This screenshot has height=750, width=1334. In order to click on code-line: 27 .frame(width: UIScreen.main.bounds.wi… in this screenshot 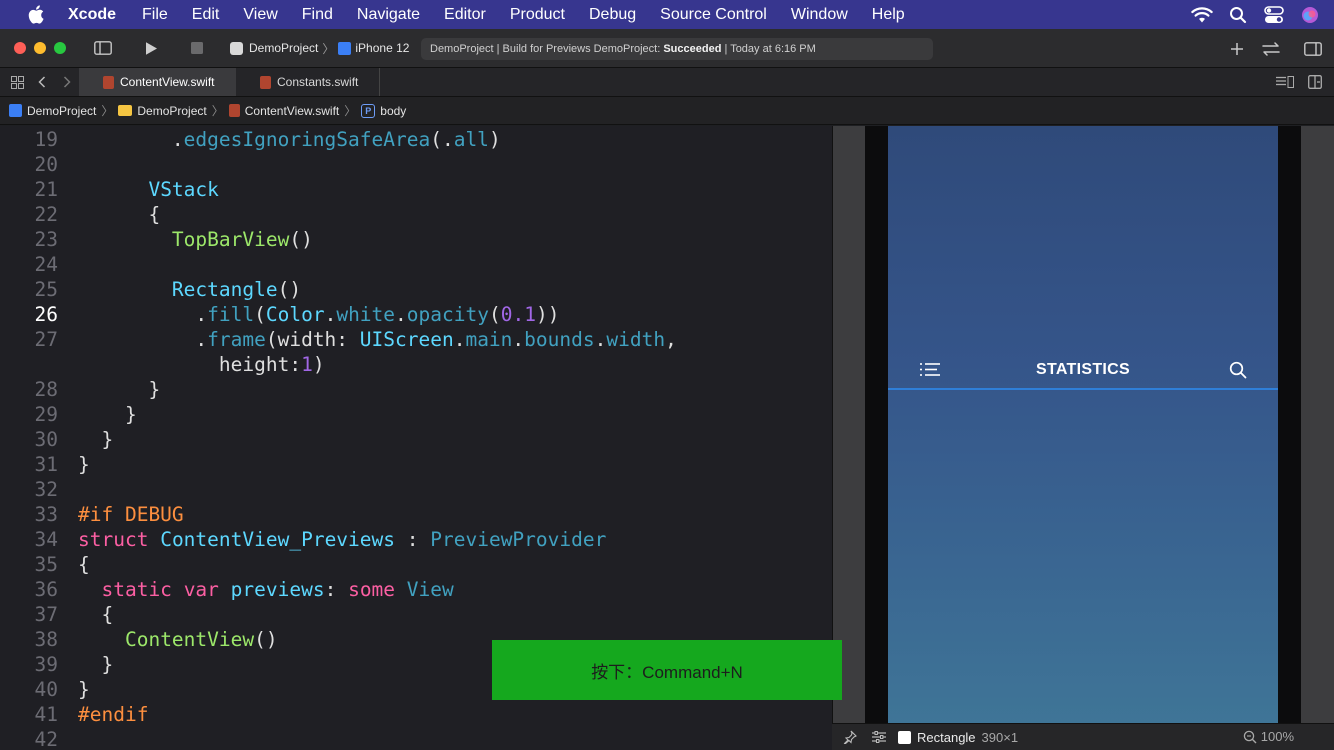, I will do `click(416, 339)`.